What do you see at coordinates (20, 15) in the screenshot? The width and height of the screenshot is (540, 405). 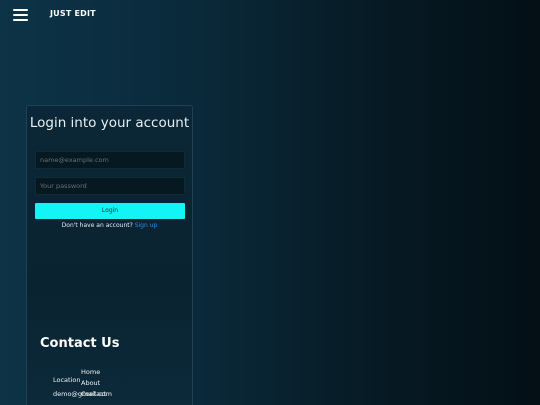 I see `hamburger-menu-icon` at bounding box center [20, 15].